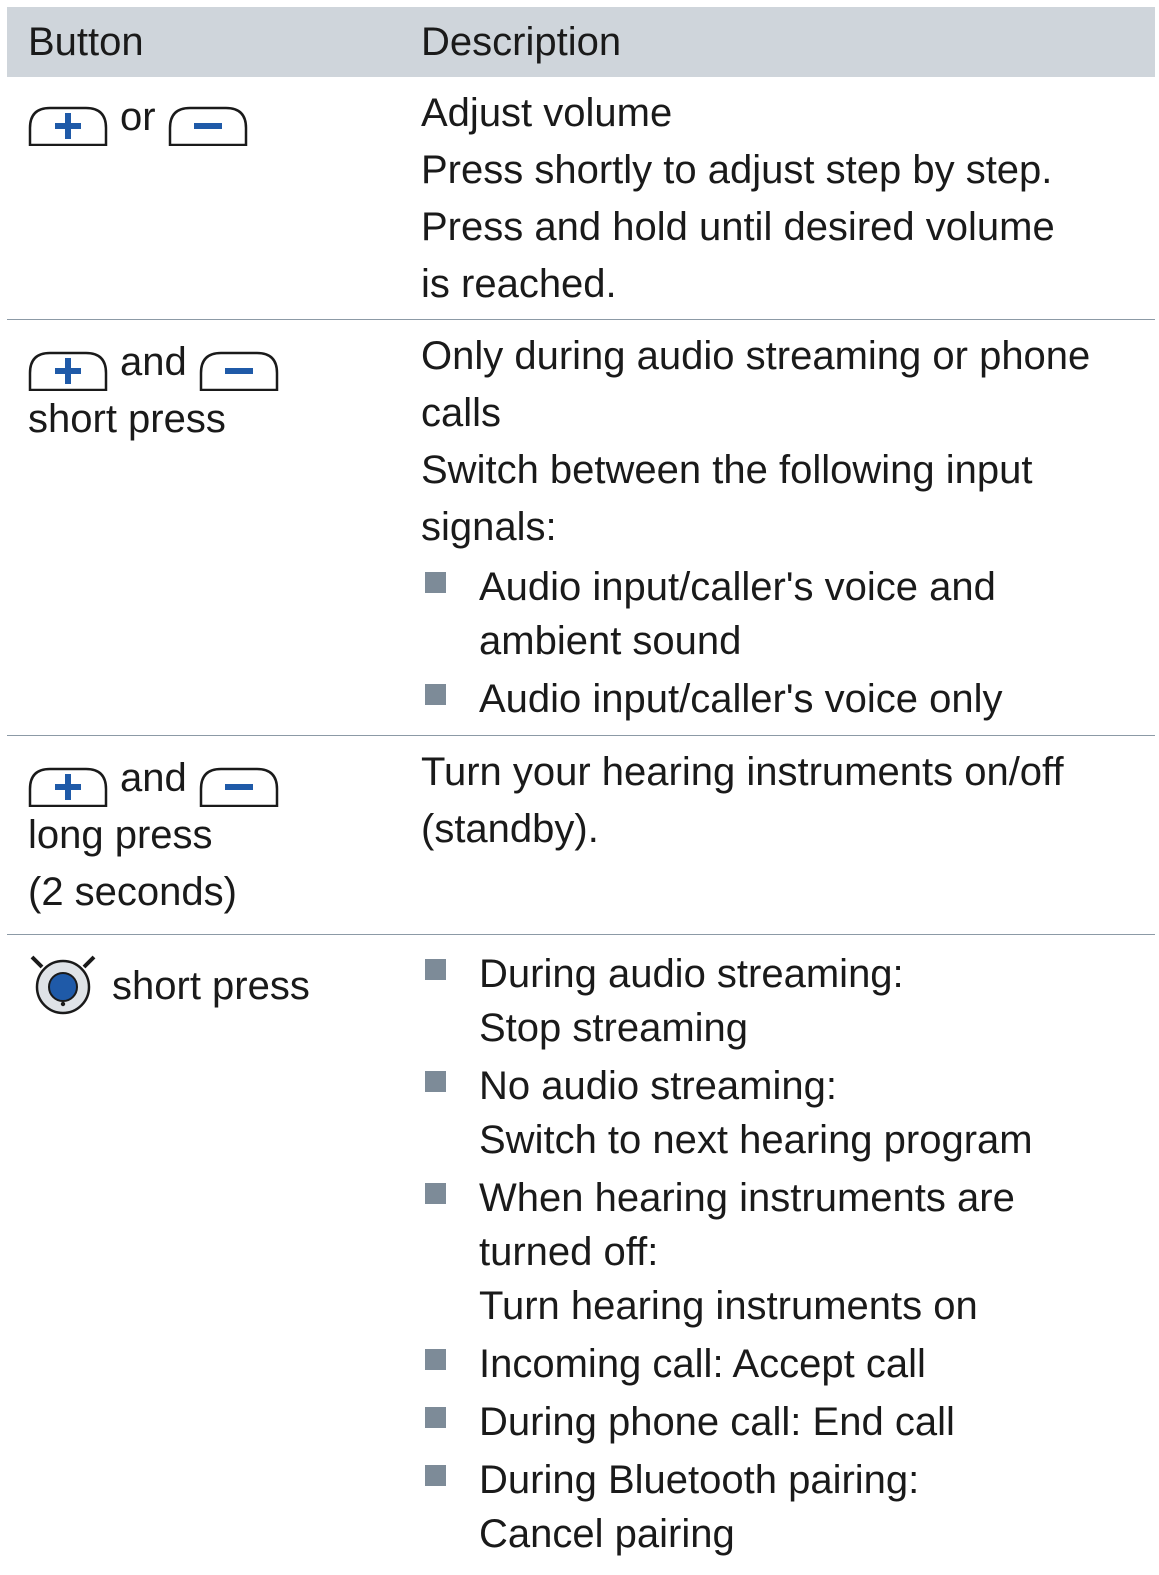 This screenshot has width=1159, height=1575. What do you see at coordinates (786, 1001) in the screenshot?
I see `bullet-item: During audio streaming: Stop streaming` at bounding box center [786, 1001].